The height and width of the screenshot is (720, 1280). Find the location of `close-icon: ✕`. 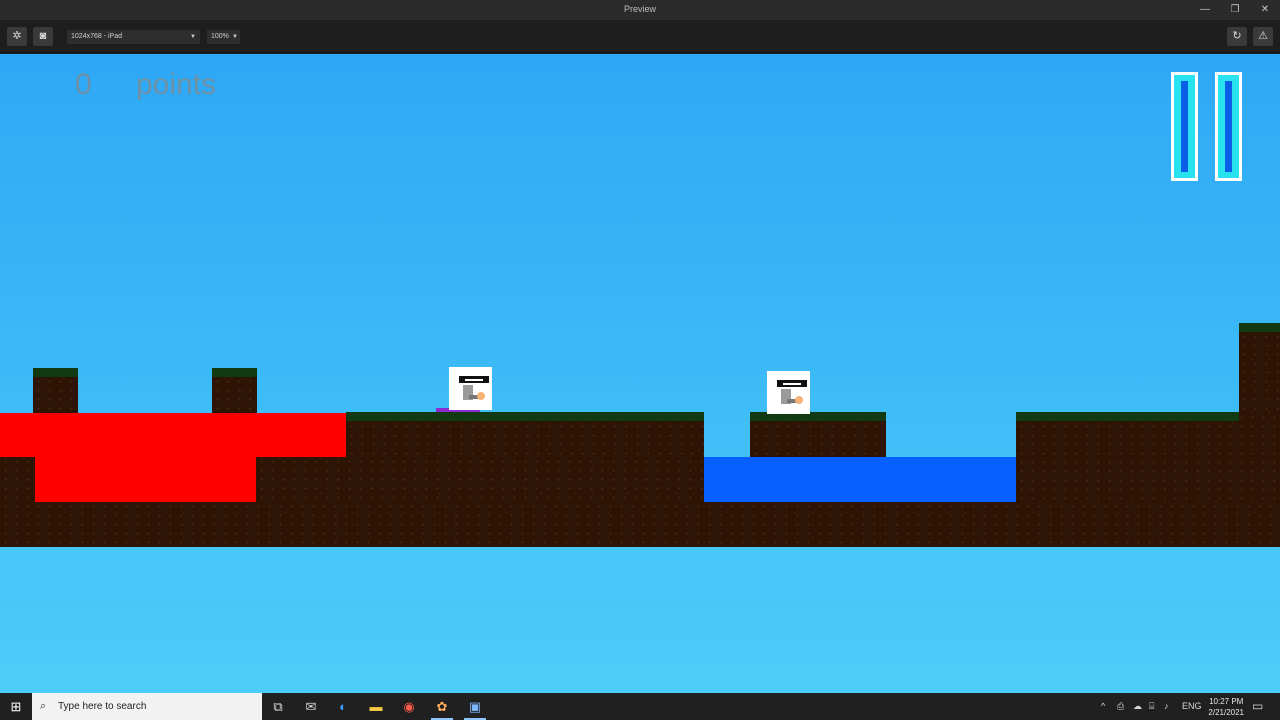

close-icon: ✕ is located at coordinates (1265, 10).